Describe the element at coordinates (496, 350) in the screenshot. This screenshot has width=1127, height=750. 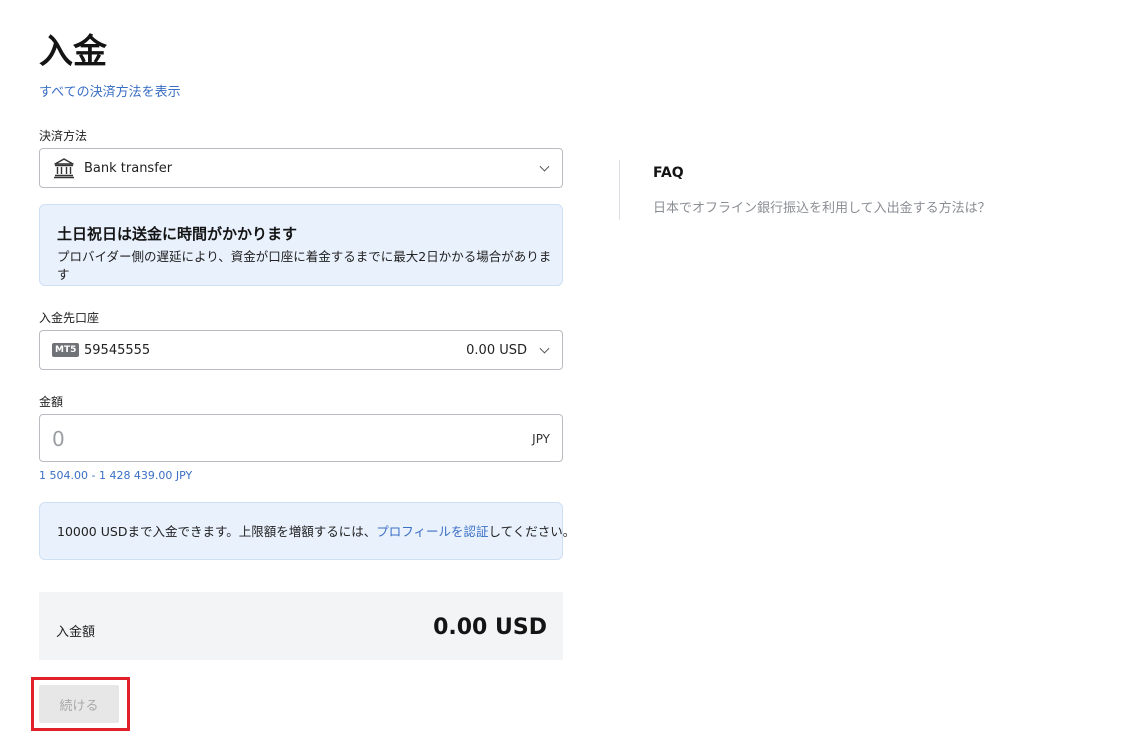
I see `account-balance: 0.00 USD` at that location.